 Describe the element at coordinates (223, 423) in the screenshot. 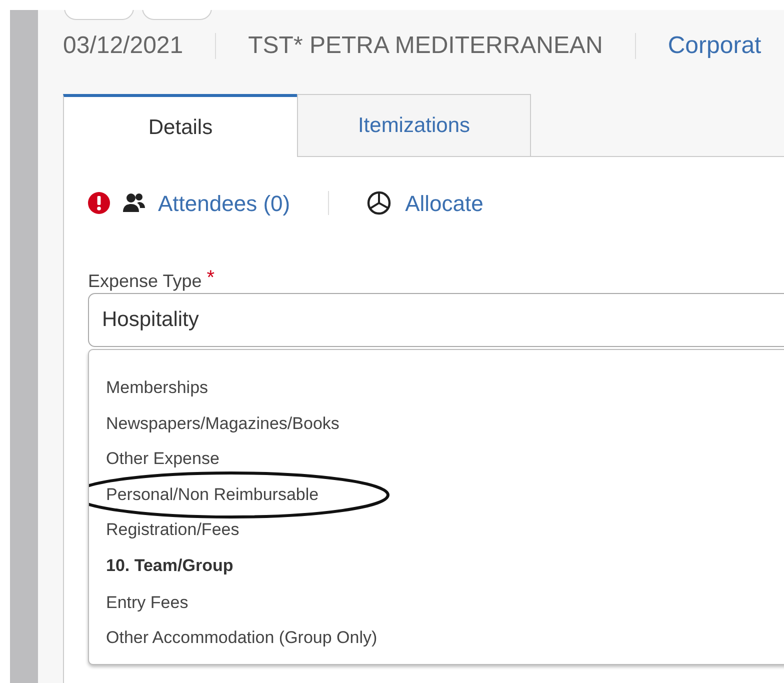

I see `dropdown-option: Newspapers/Magazines/Books` at that location.